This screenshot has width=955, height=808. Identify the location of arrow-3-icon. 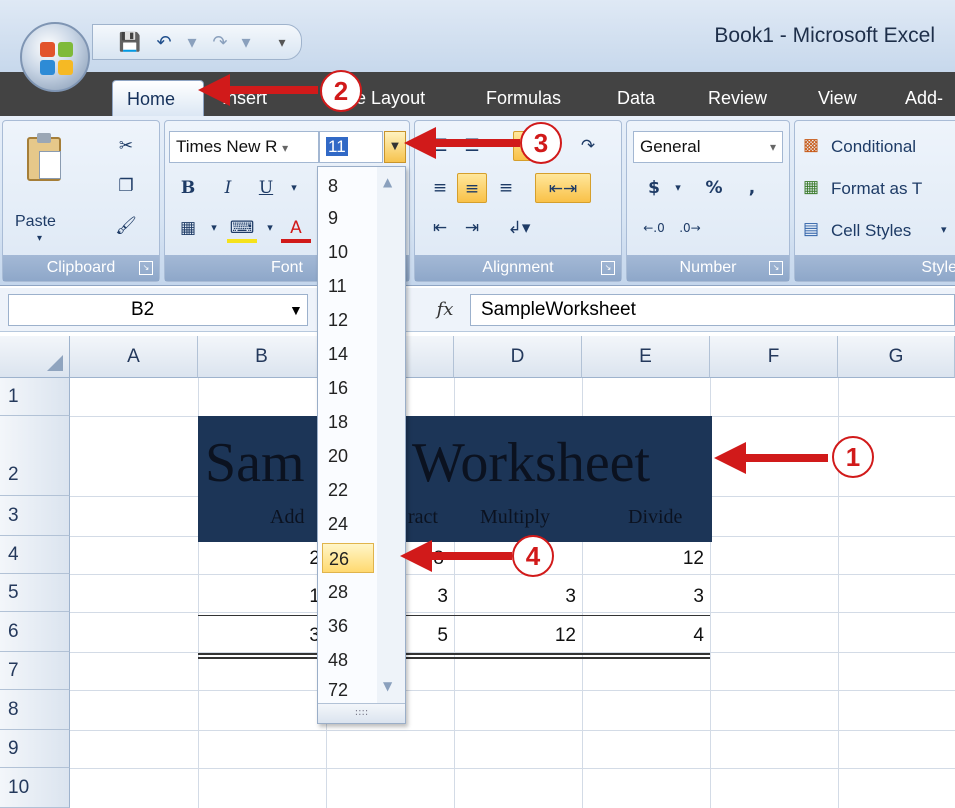
(462, 143).